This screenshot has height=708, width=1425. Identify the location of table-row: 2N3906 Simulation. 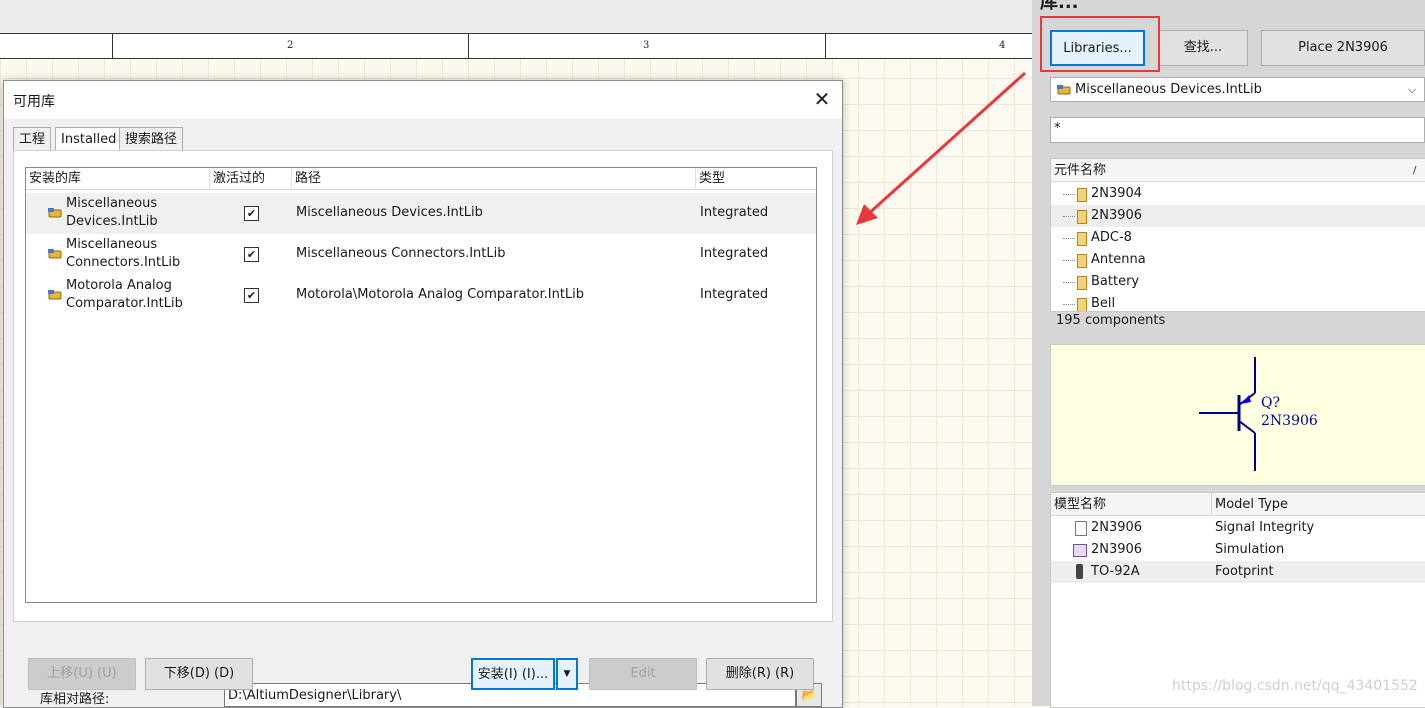
(1238, 550).